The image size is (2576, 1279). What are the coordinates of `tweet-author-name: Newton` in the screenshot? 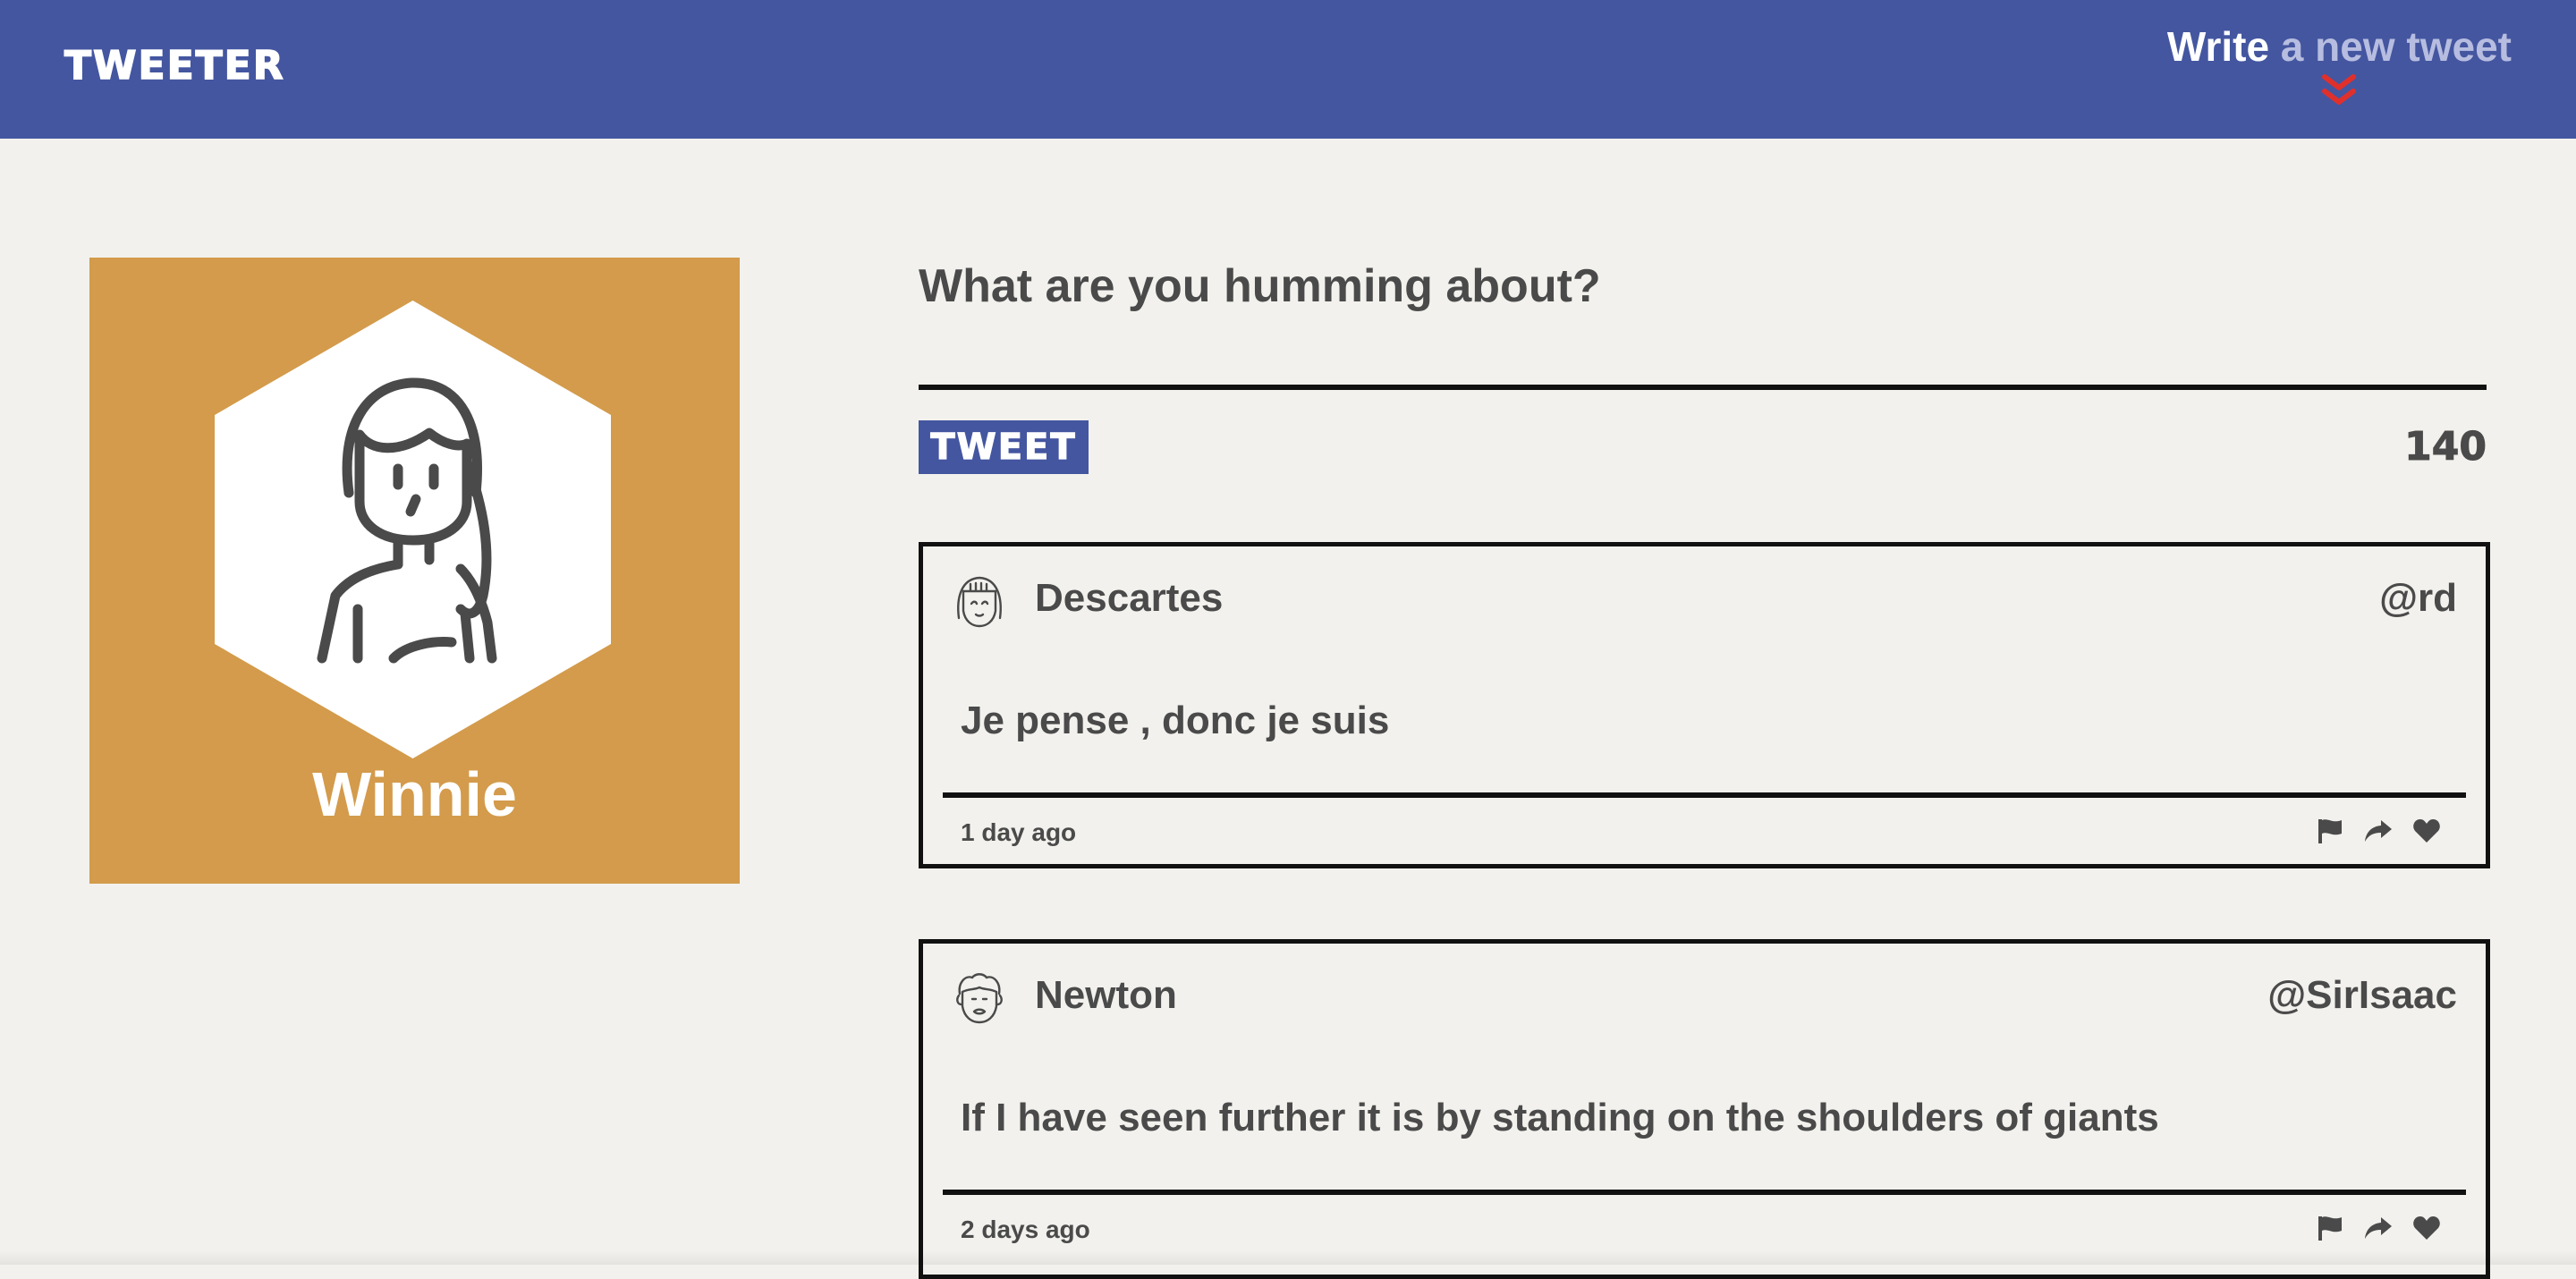 It's located at (1106, 996).